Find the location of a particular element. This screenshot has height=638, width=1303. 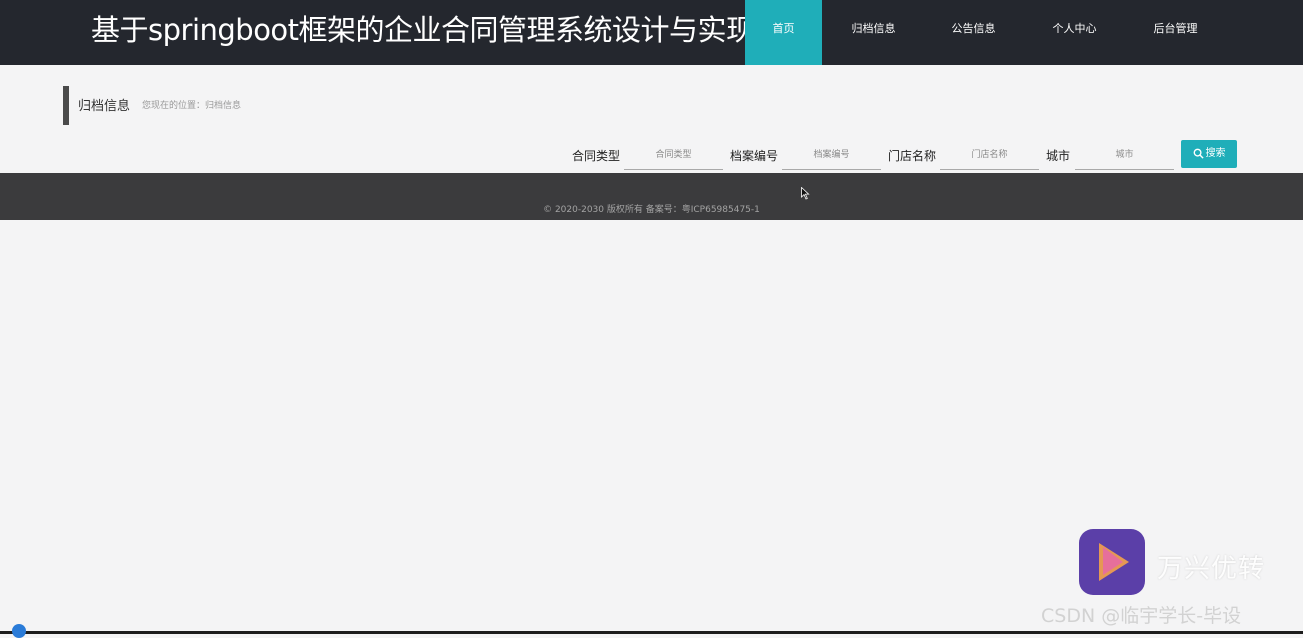

main-nav: 首页 归档信息 公告信息 个人中心 后台管理 is located at coordinates (984, 32).